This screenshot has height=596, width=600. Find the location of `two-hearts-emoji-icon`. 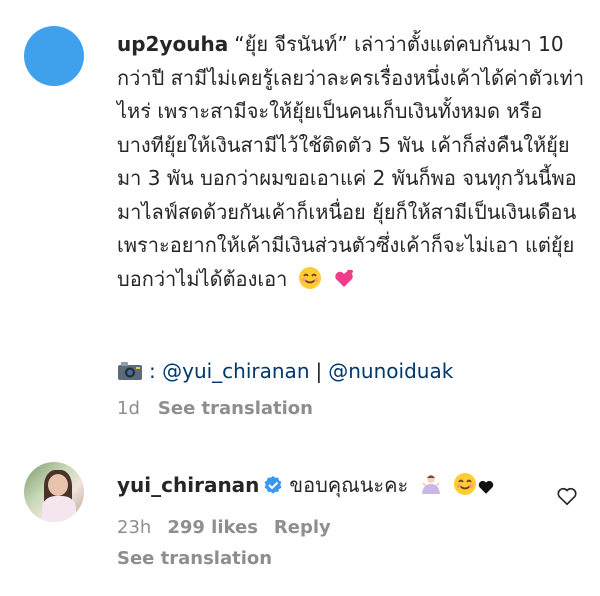

two-hearts-emoji-icon is located at coordinates (344, 283).